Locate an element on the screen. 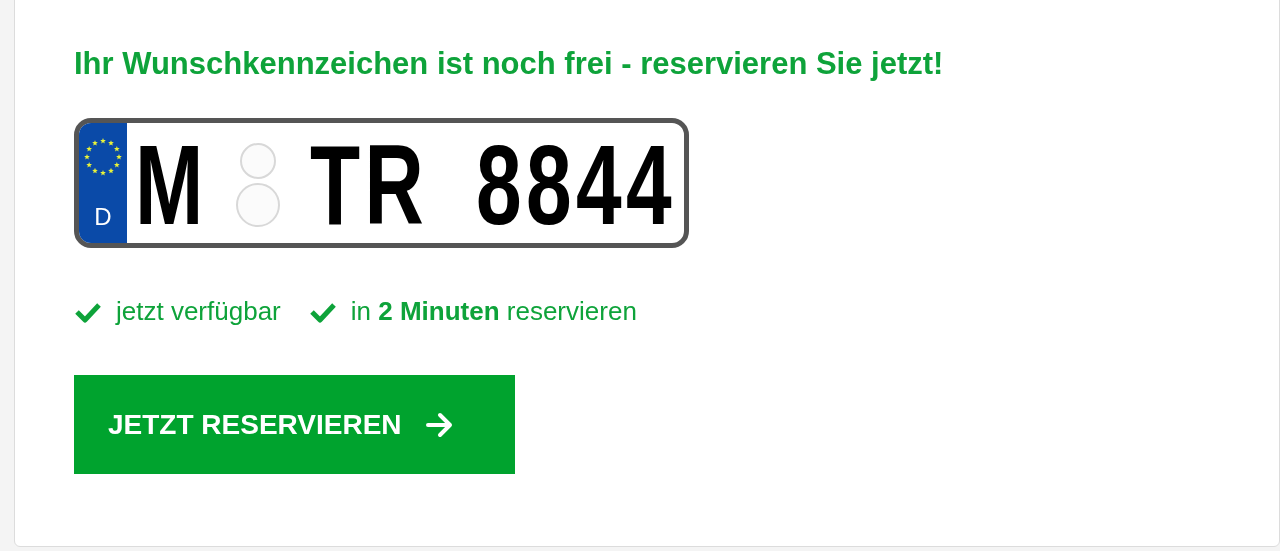 This screenshot has height=551, width=1280. reserve-button: JETZT RESERVIEREN is located at coordinates (294, 425).